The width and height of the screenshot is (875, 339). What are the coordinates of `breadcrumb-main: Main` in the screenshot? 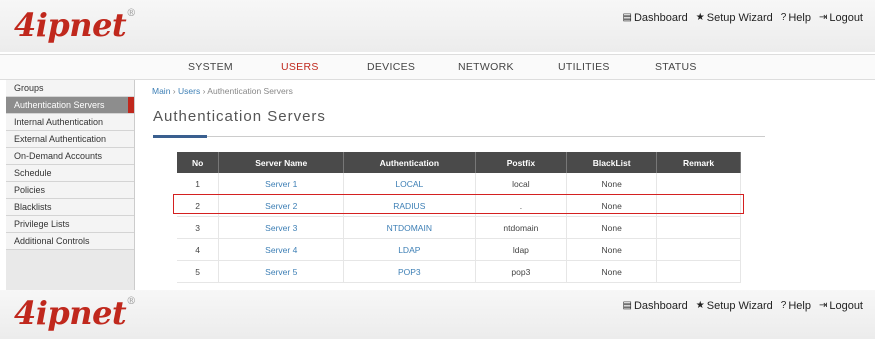 It's located at (161, 91).